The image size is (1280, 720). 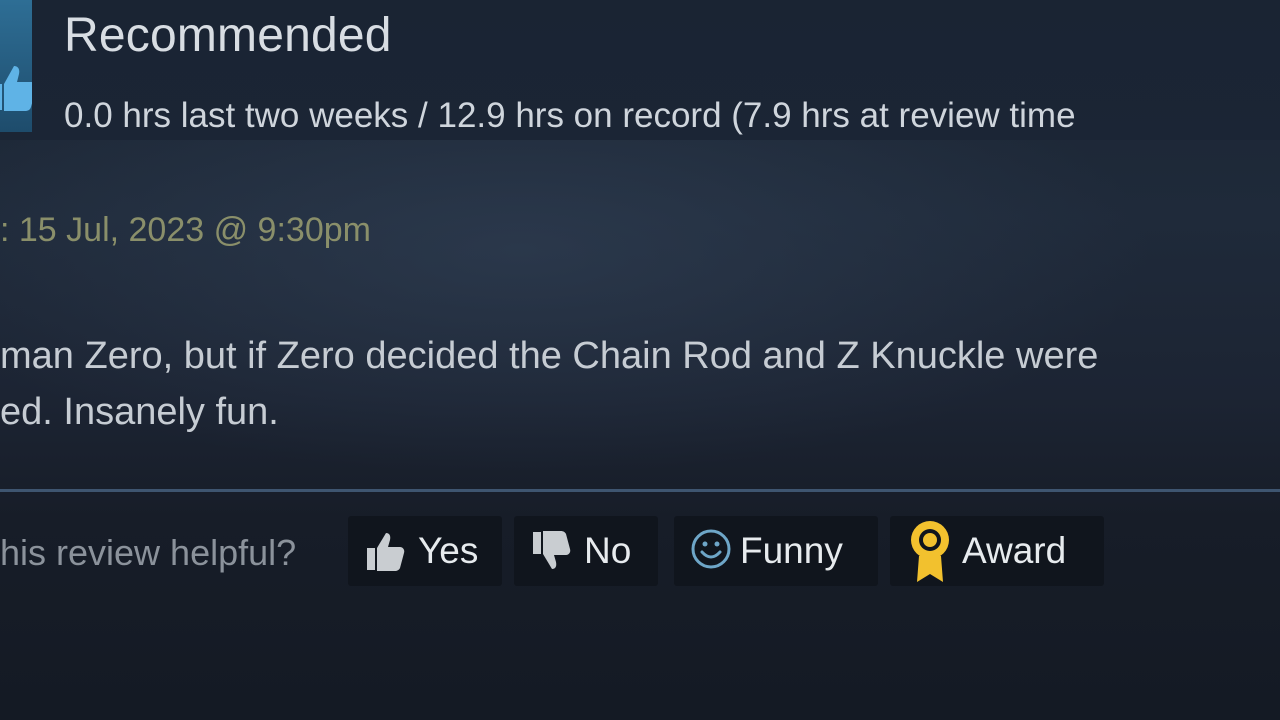 I want to click on vote-yes-label: Yes, so click(x=448, y=550).